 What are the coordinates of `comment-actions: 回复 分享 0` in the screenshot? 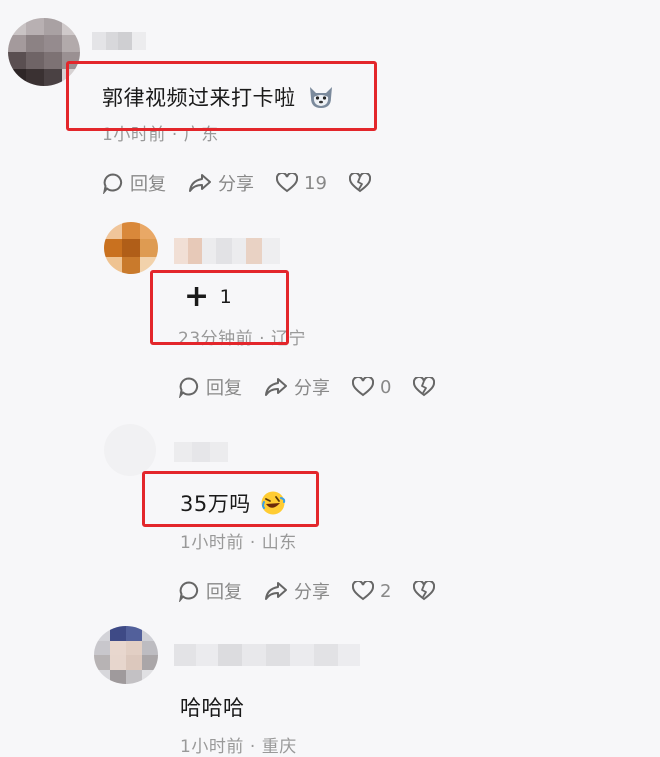 It's located at (307, 387).